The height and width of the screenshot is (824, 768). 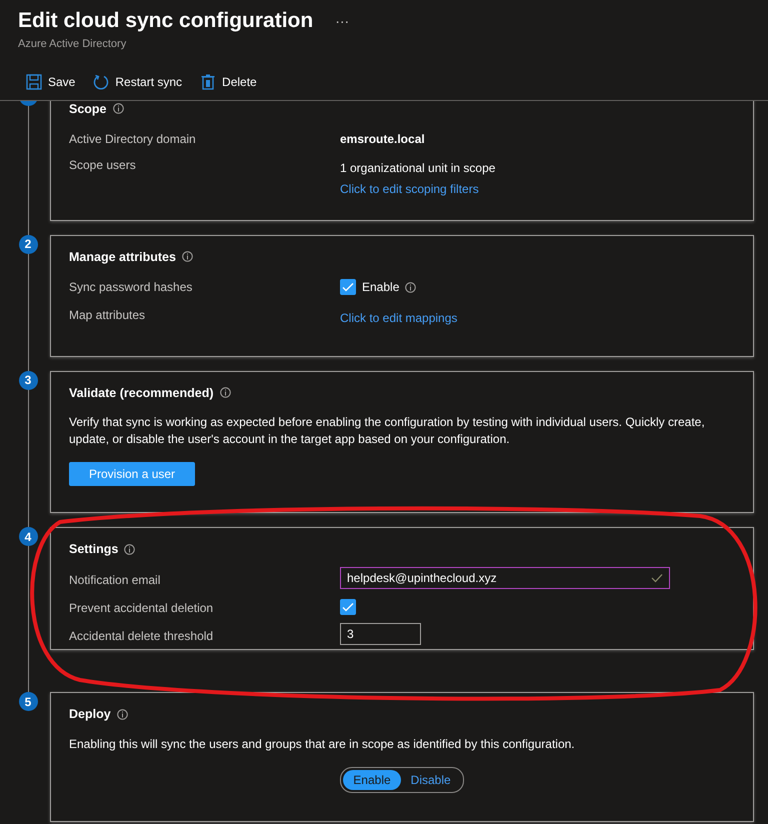 I want to click on toggle-option: Enable, so click(x=372, y=780).